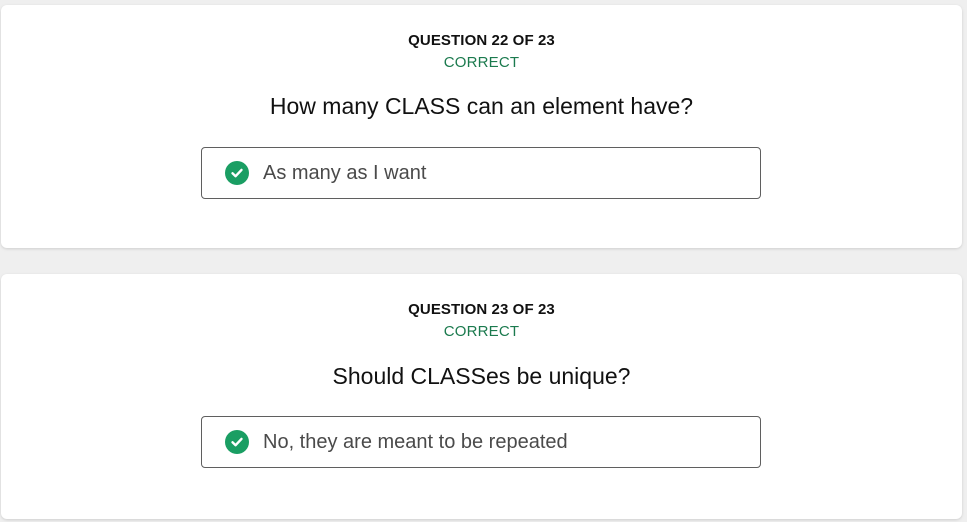 This screenshot has width=967, height=522. I want to click on answer-option: No, they are meant to be repeated, so click(481, 442).